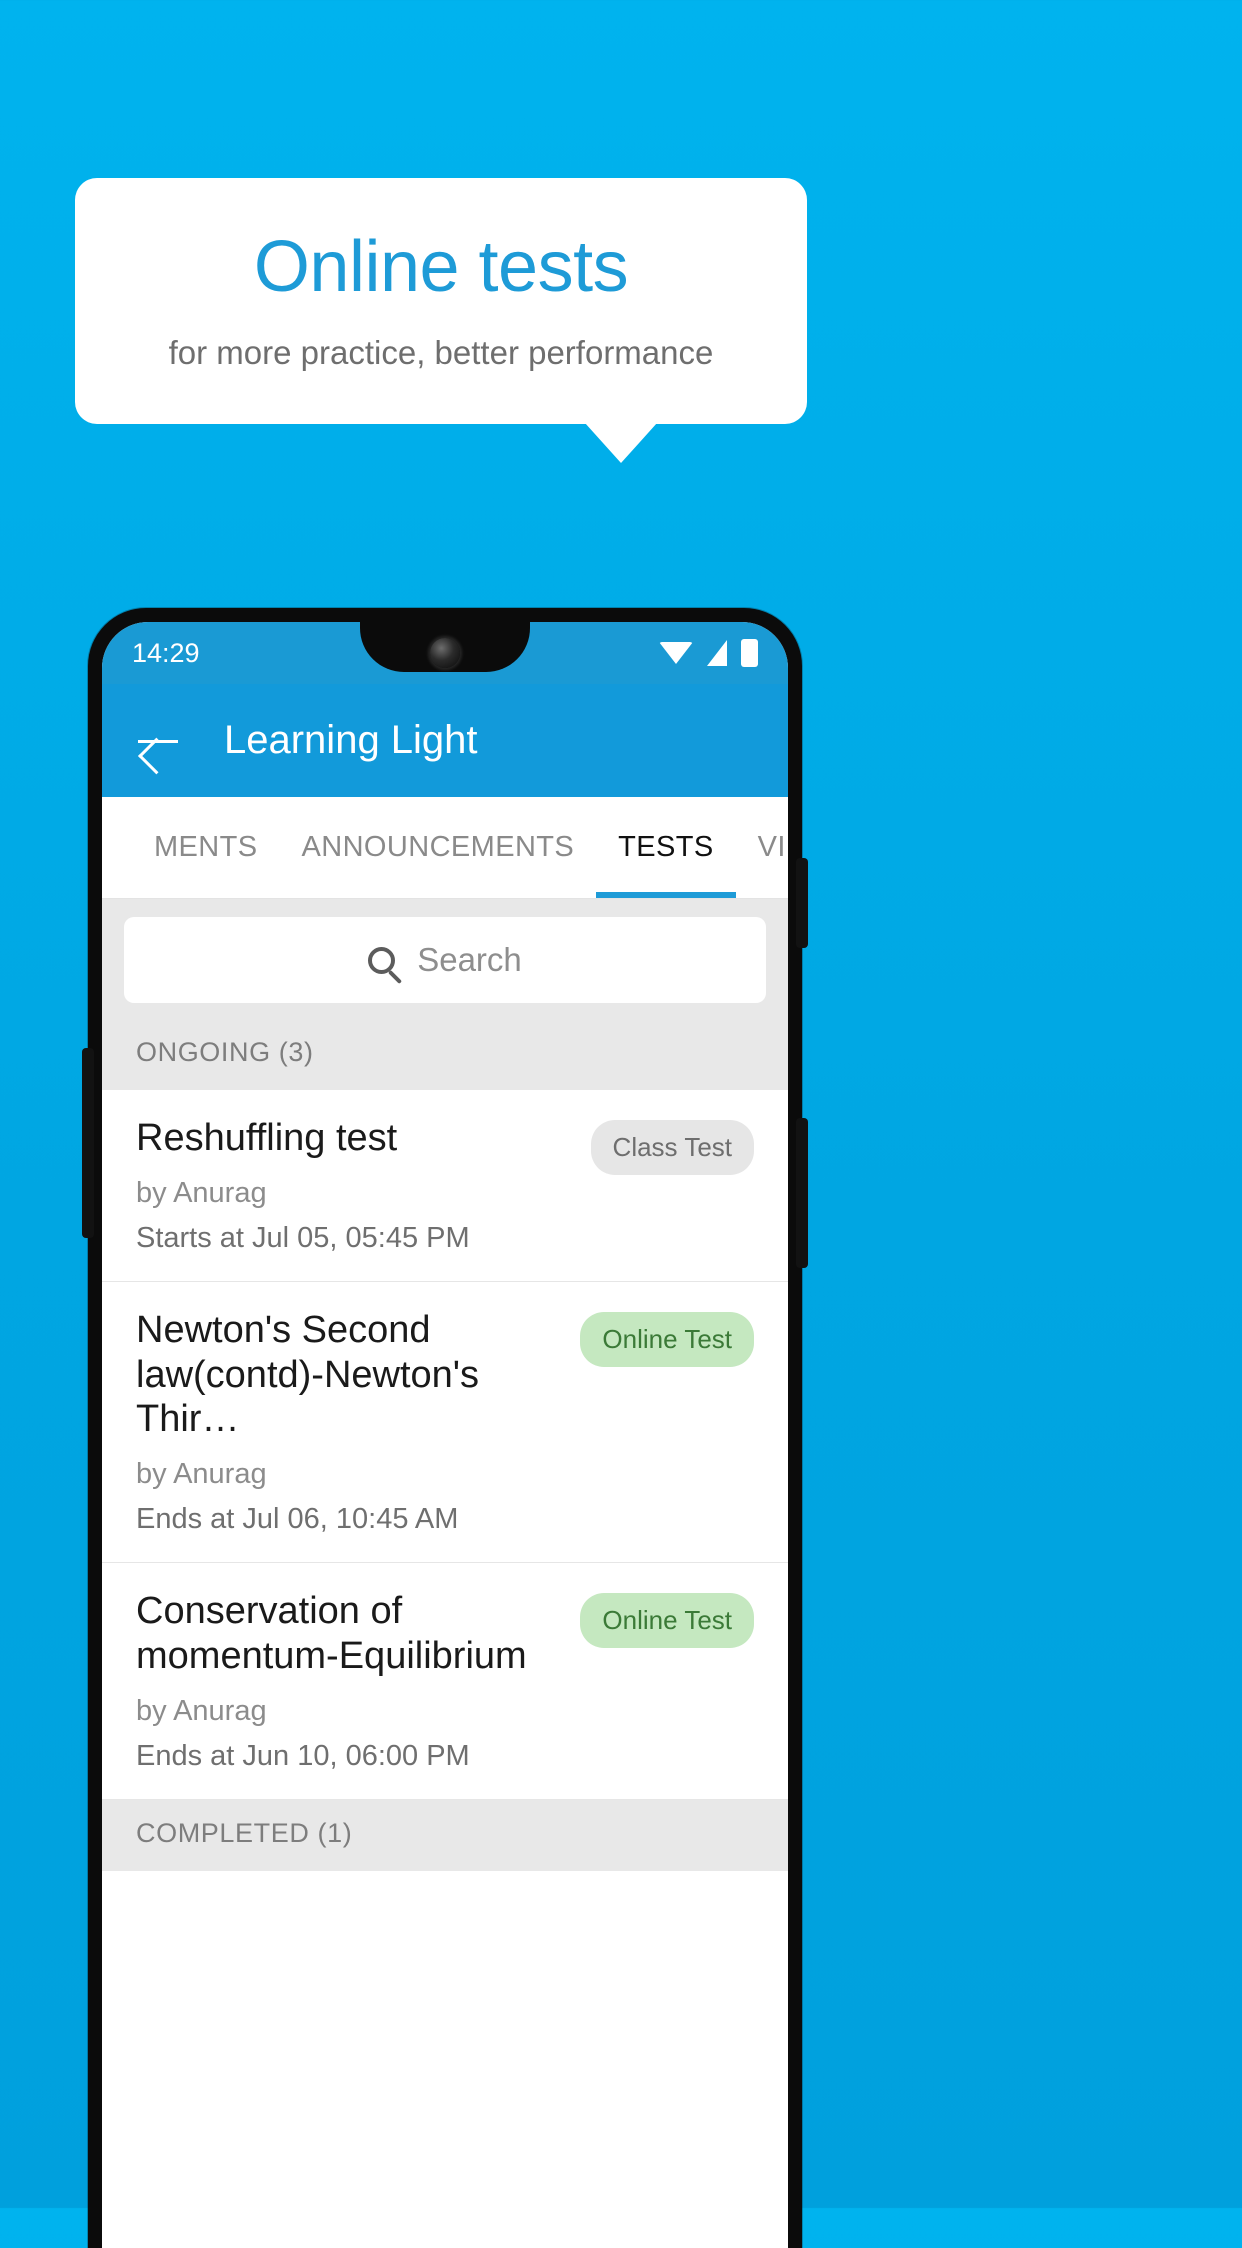 This screenshot has height=2248, width=1242. I want to click on tab-tests: TESTS, so click(666, 847).